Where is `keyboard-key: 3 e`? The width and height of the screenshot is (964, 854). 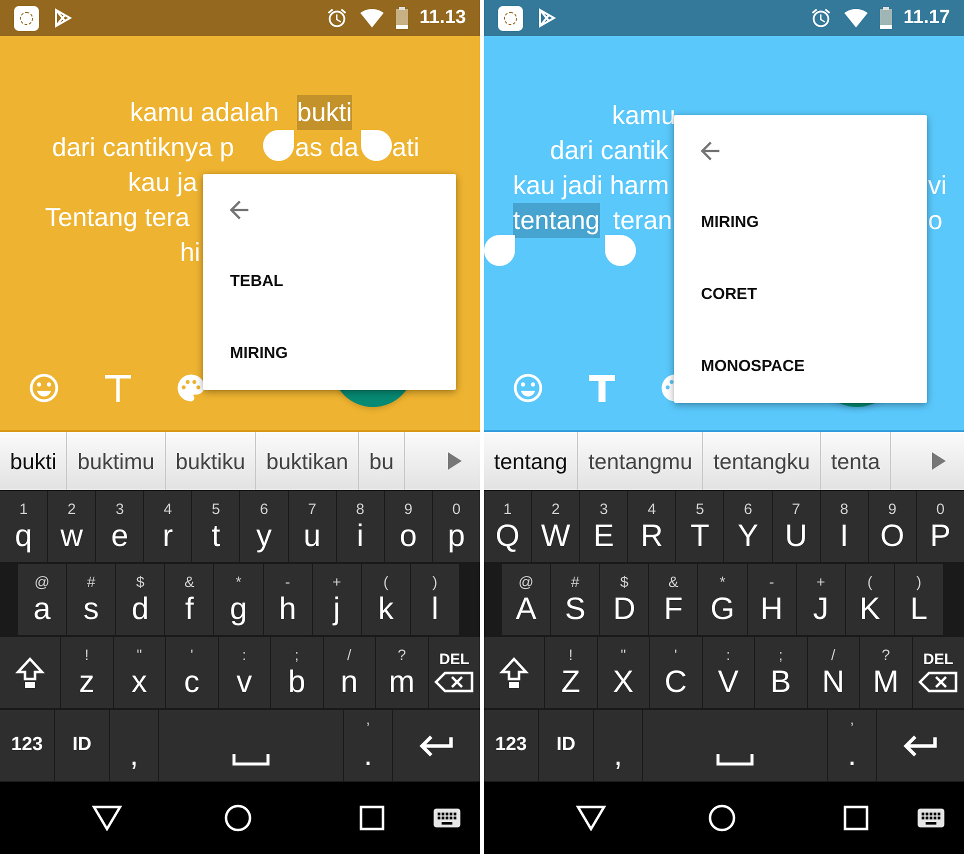
keyboard-key: 3 e is located at coordinates (120, 526).